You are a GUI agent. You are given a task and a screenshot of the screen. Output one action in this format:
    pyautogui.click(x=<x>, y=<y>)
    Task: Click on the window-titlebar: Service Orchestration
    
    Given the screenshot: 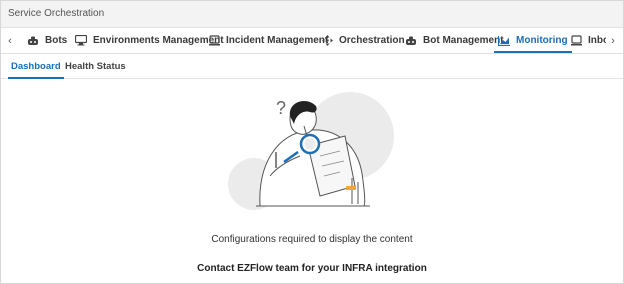 What is the action you would take?
    pyautogui.click(x=312, y=14)
    